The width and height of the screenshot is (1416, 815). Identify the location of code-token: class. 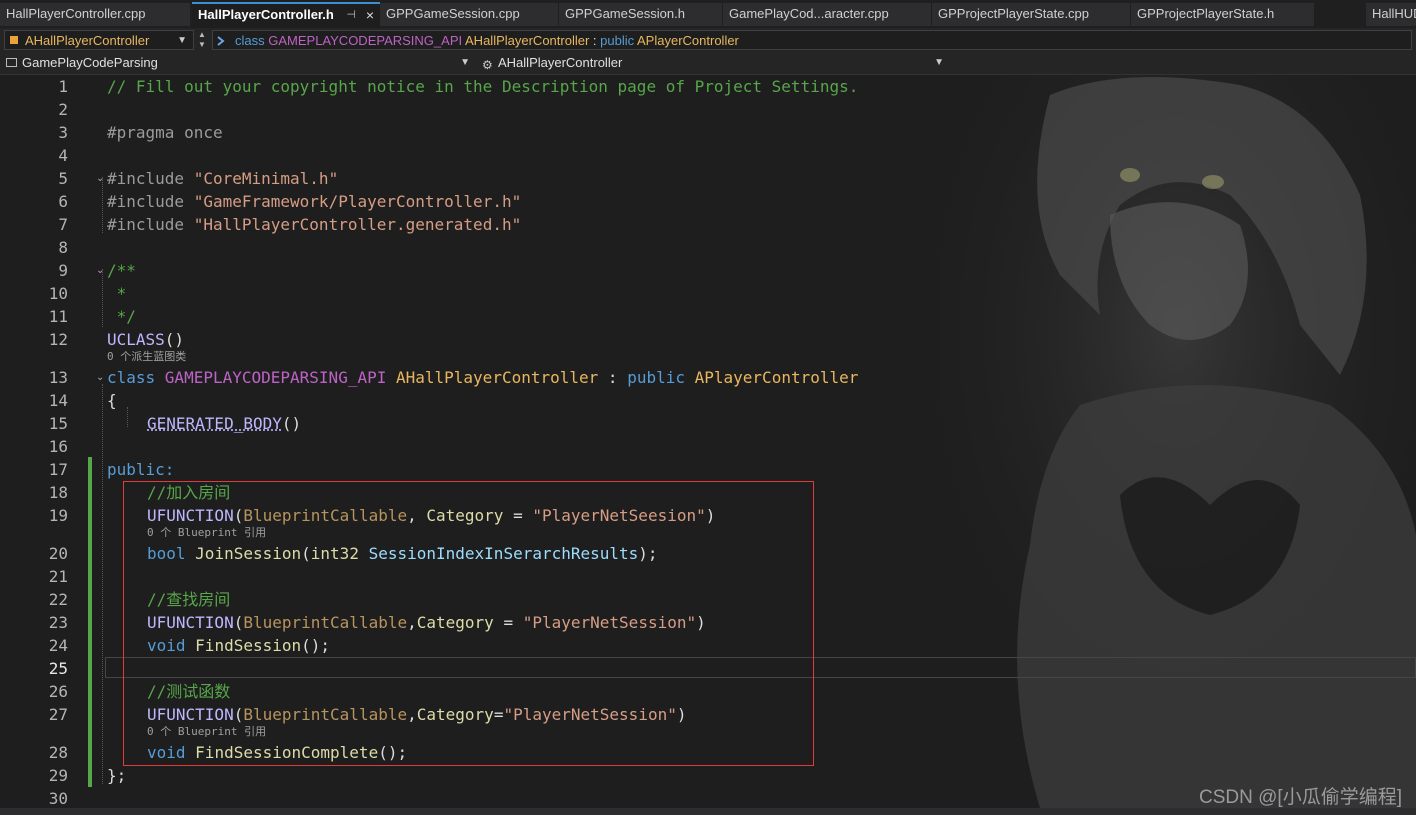
(136, 377).